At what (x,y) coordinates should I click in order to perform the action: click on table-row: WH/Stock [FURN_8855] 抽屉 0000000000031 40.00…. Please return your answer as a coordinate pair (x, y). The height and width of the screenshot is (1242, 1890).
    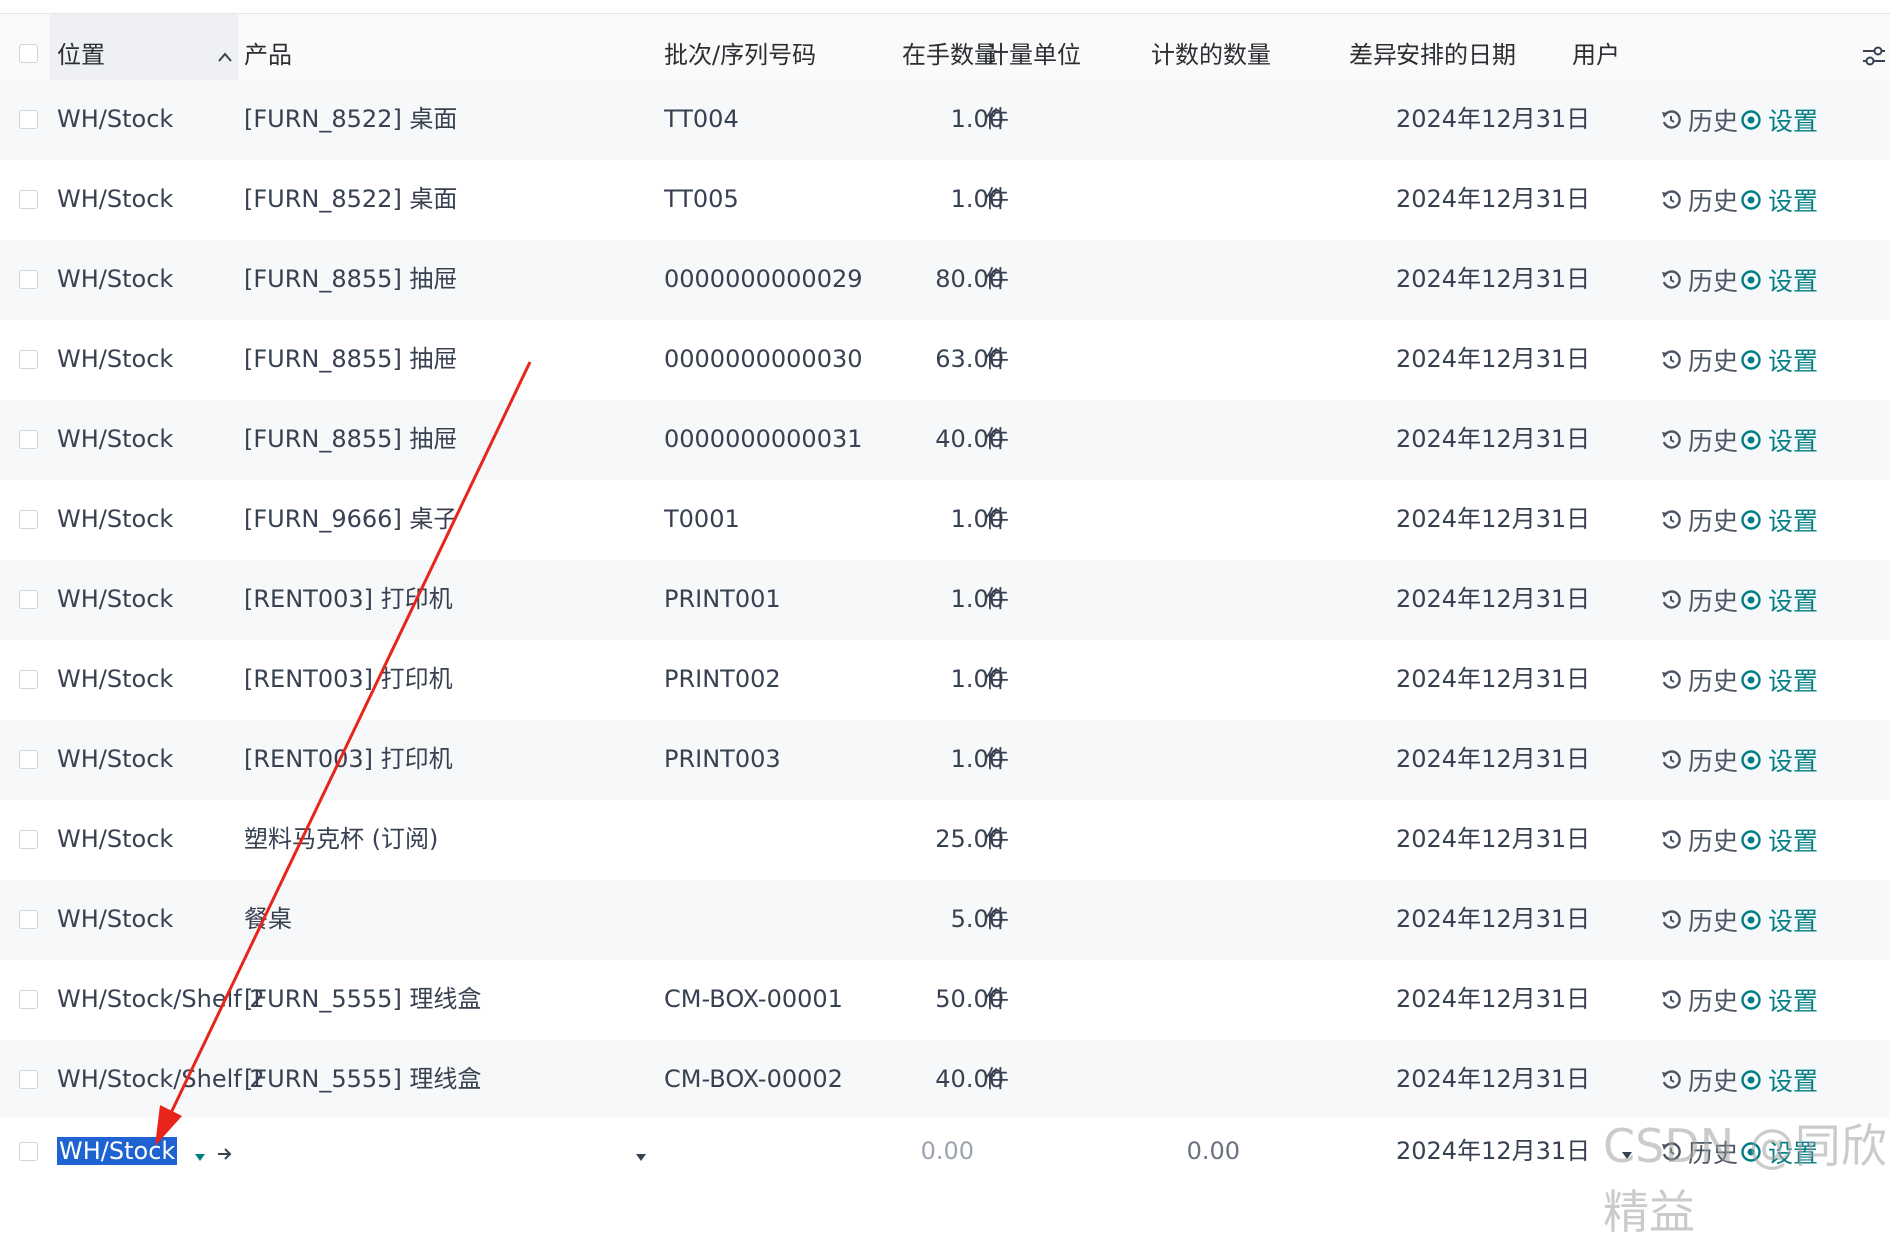
    Looking at the image, I should click on (945, 440).